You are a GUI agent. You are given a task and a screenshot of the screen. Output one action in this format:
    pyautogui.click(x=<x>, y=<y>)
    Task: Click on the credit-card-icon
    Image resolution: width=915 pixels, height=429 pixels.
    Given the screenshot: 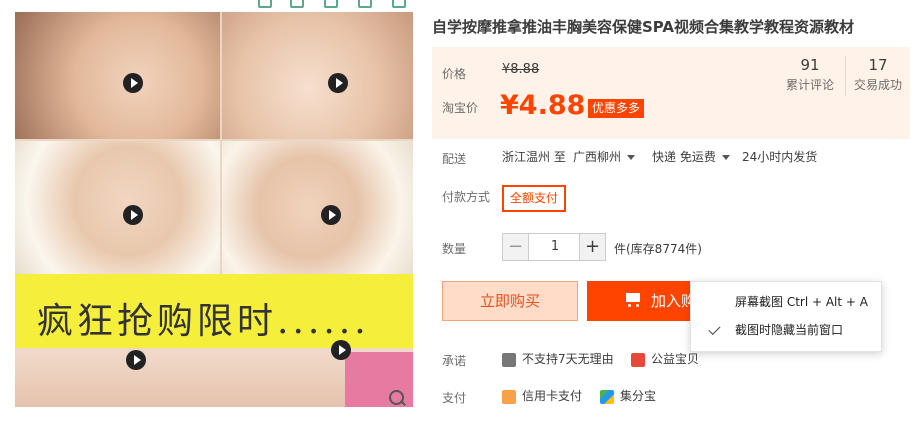 What is the action you would take?
    pyautogui.click(x=509, y=396)
    